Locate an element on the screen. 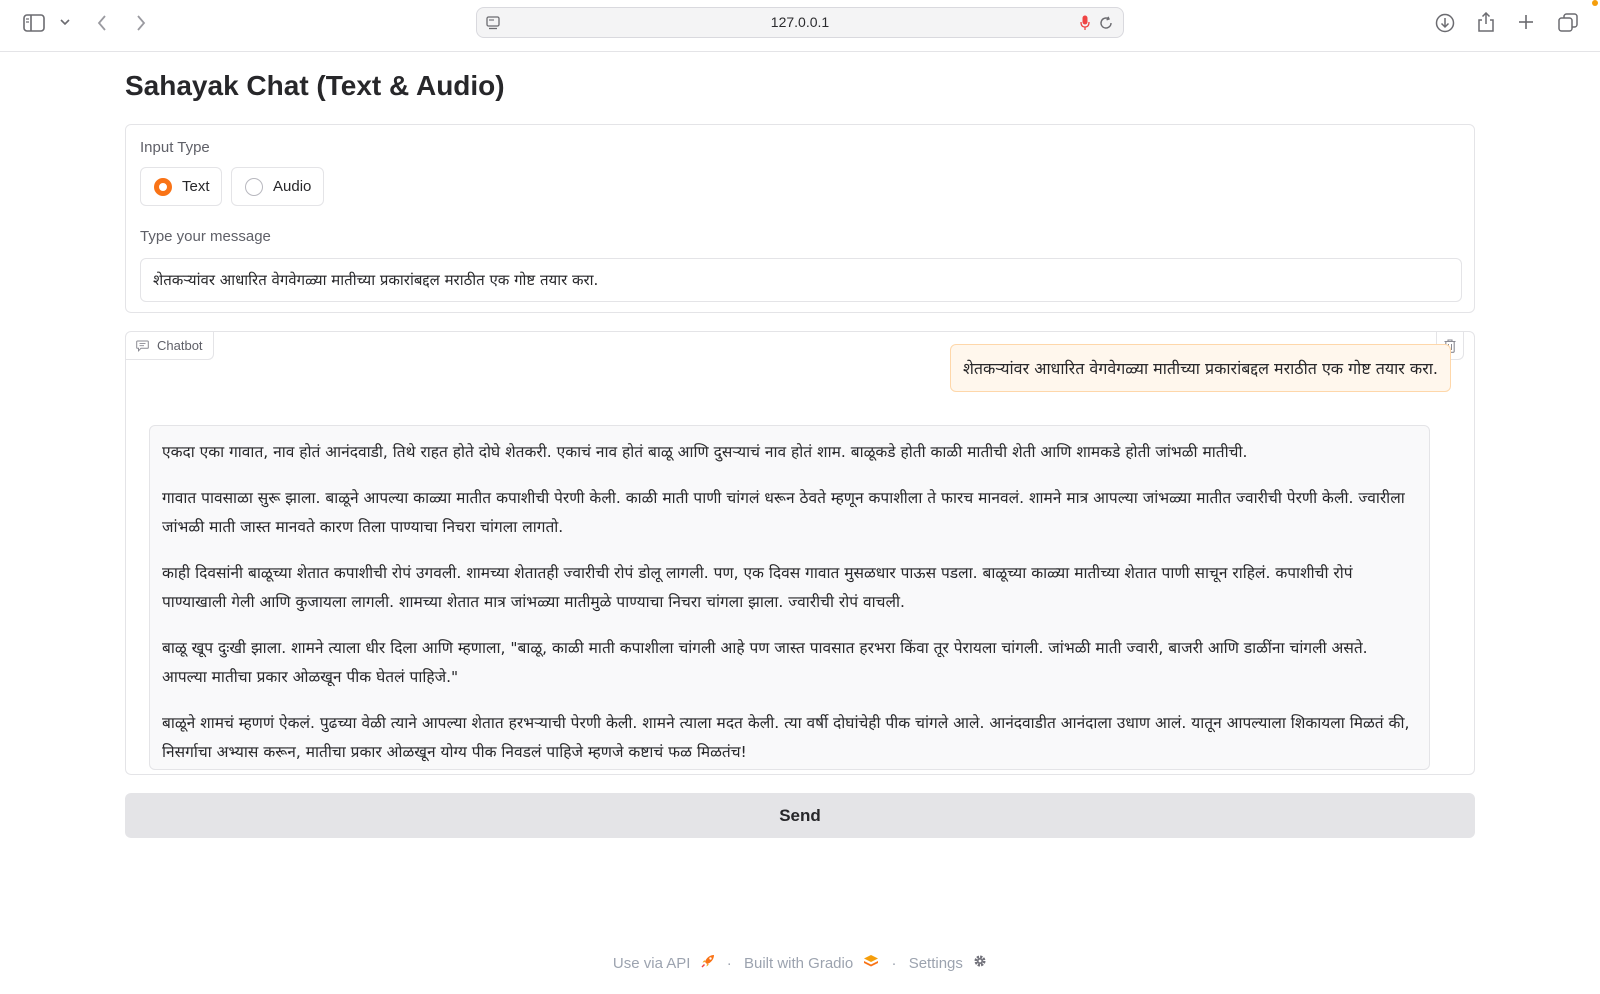 This screenshot has width=1600, height=994. chat-bubble-icon is located at coordinates (142, 346).